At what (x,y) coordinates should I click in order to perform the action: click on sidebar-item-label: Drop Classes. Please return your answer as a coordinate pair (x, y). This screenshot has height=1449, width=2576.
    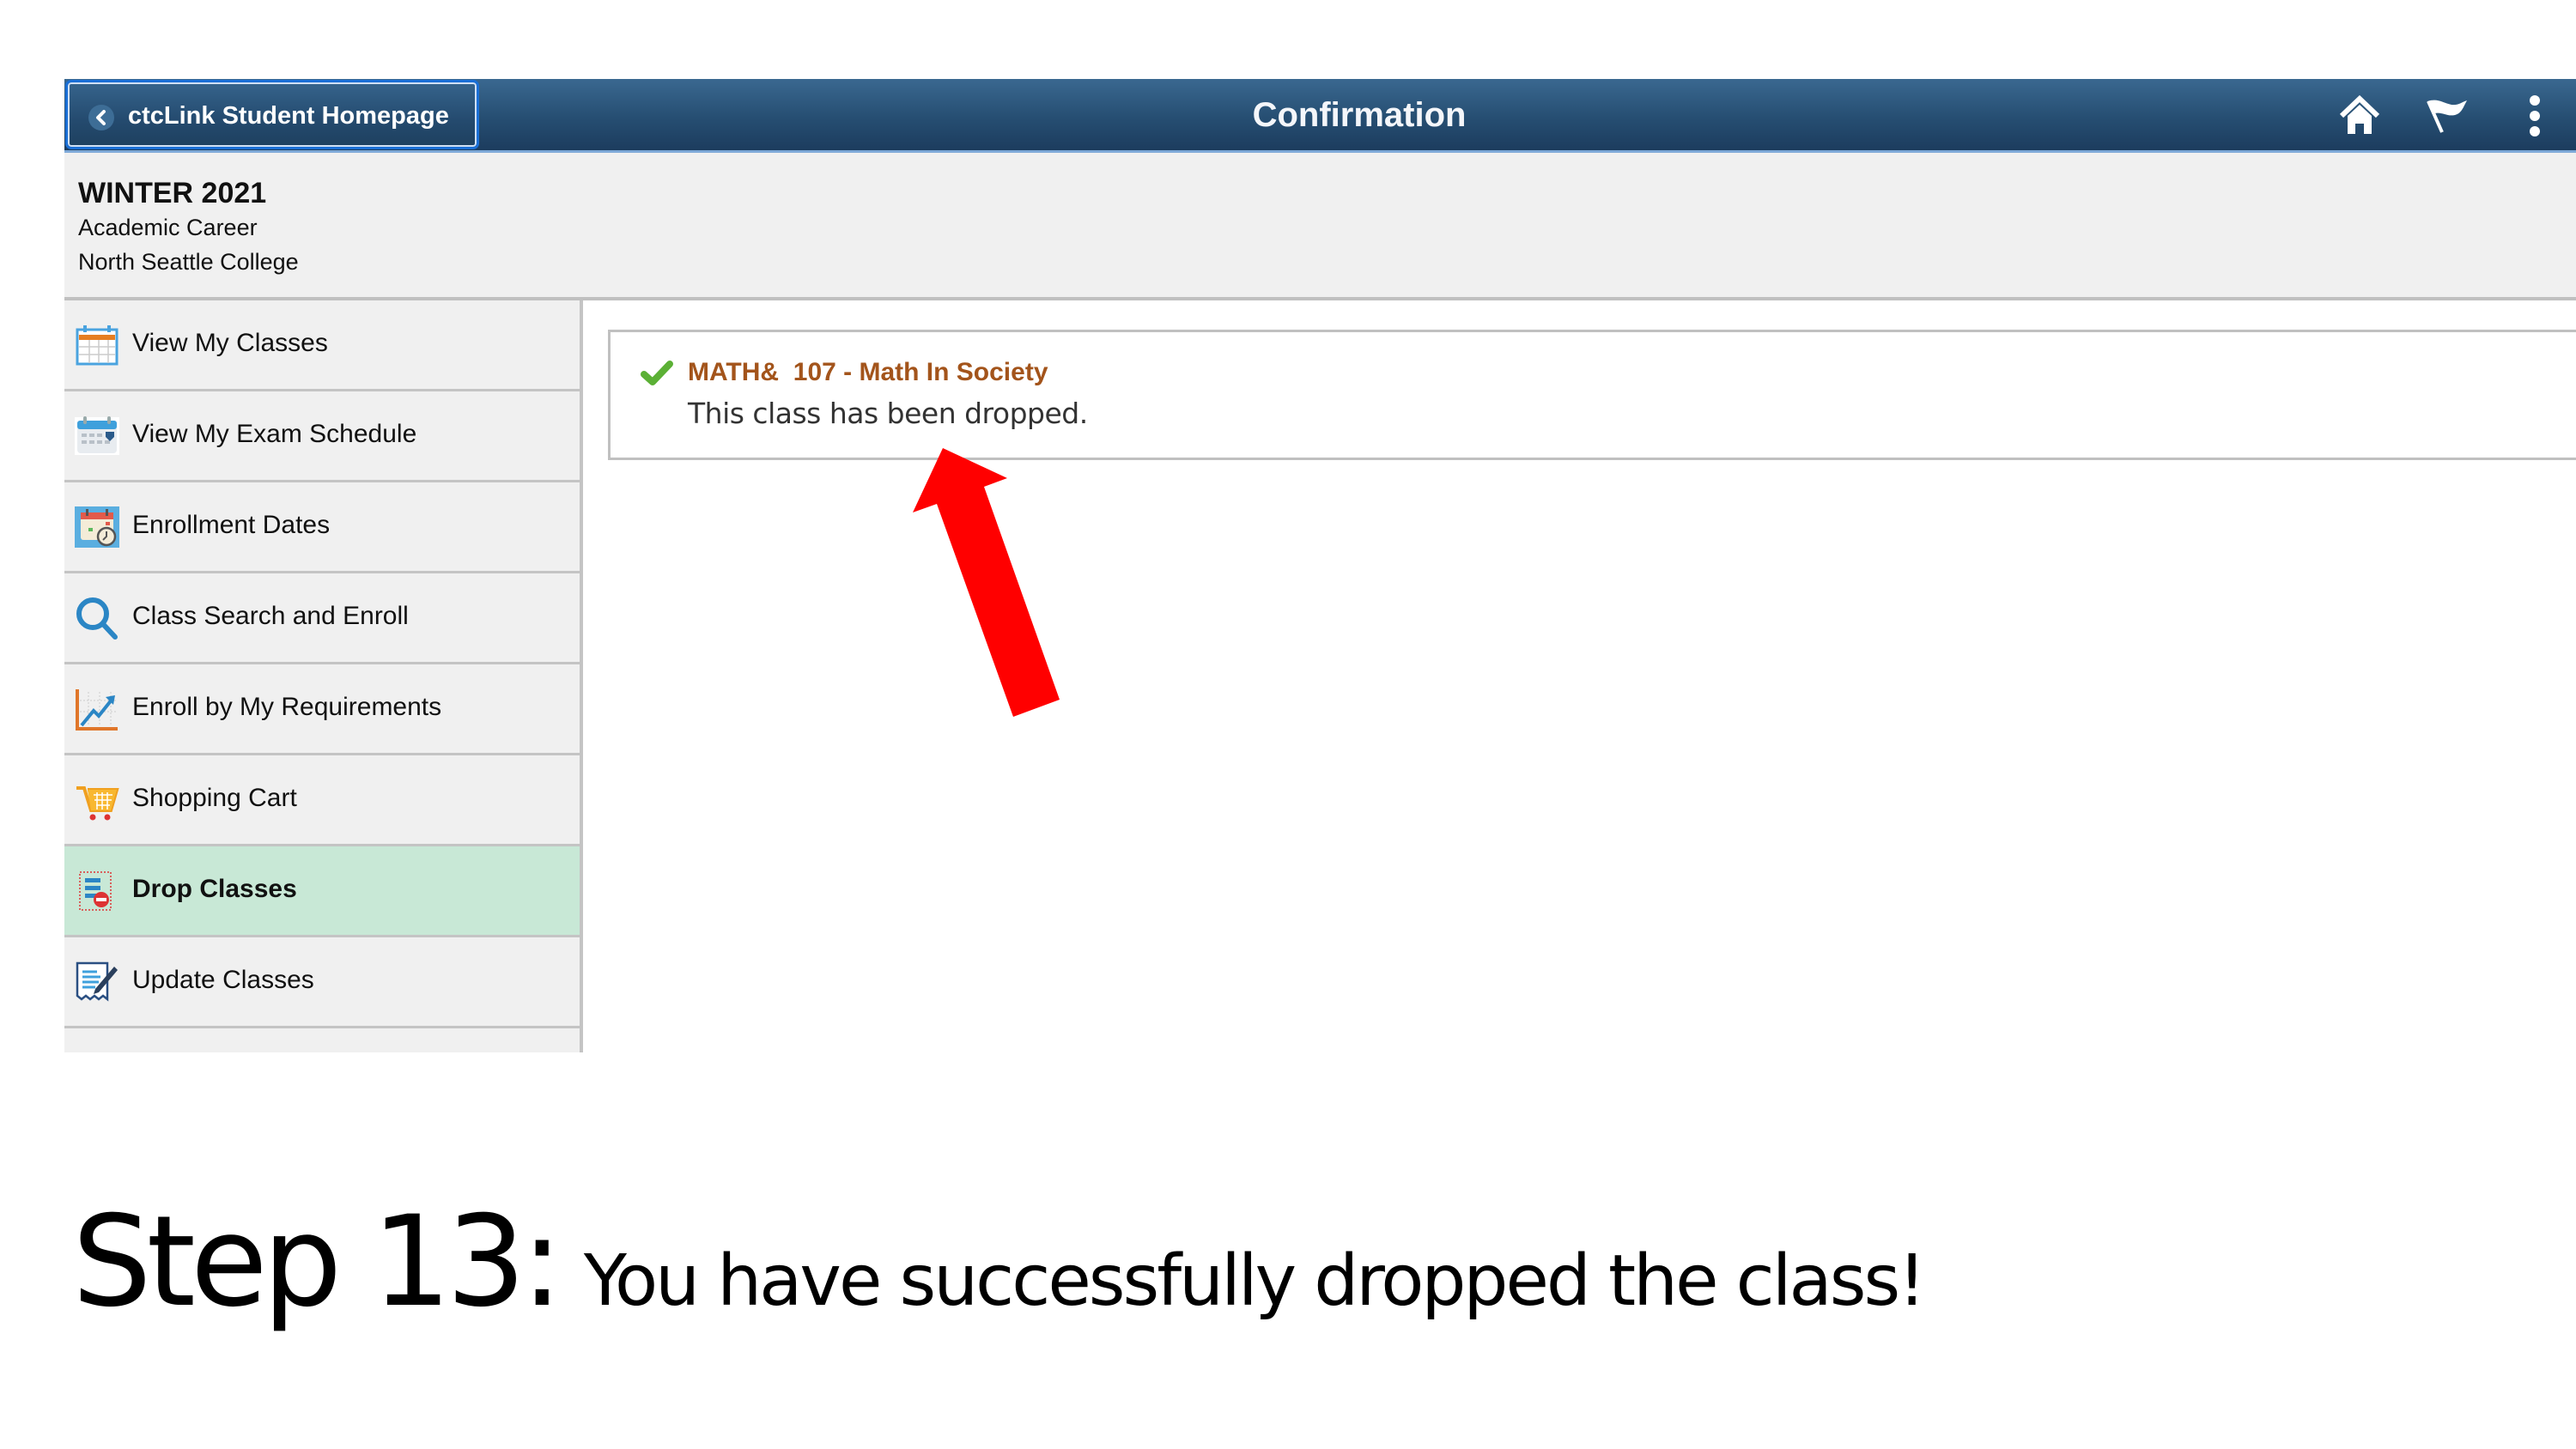
    Looking at the image, I should click on (214, 889).